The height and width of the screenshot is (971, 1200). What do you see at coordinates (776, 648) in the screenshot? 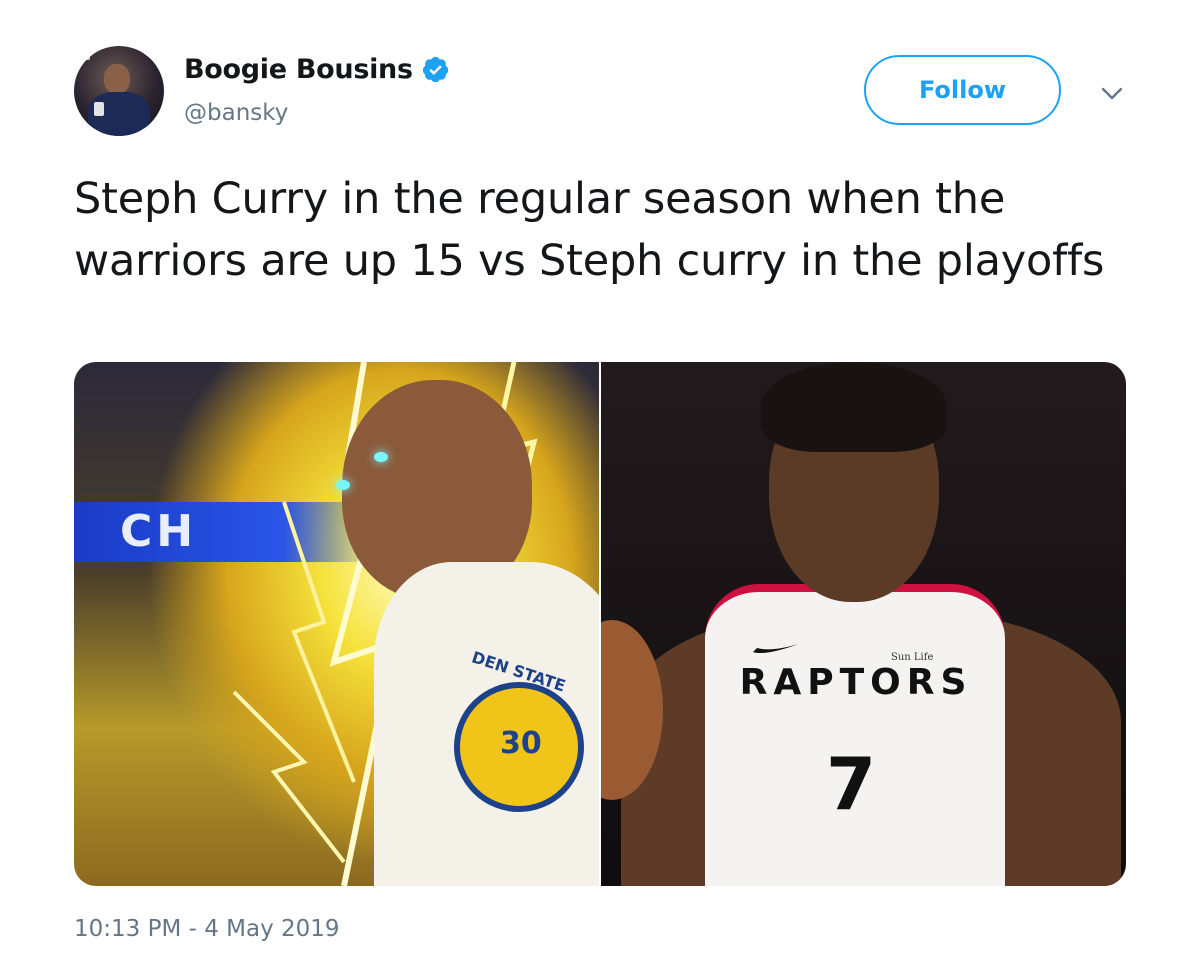
I see `nike-swoosh-icon` at bounding box center [776, 648].